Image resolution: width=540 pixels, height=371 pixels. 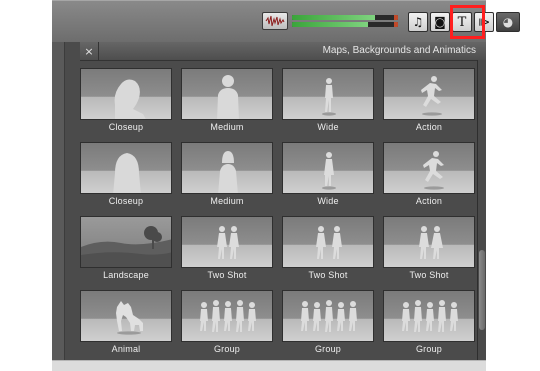 I want to click on tile-medium-female: Medium, so click(x=227, y=176).